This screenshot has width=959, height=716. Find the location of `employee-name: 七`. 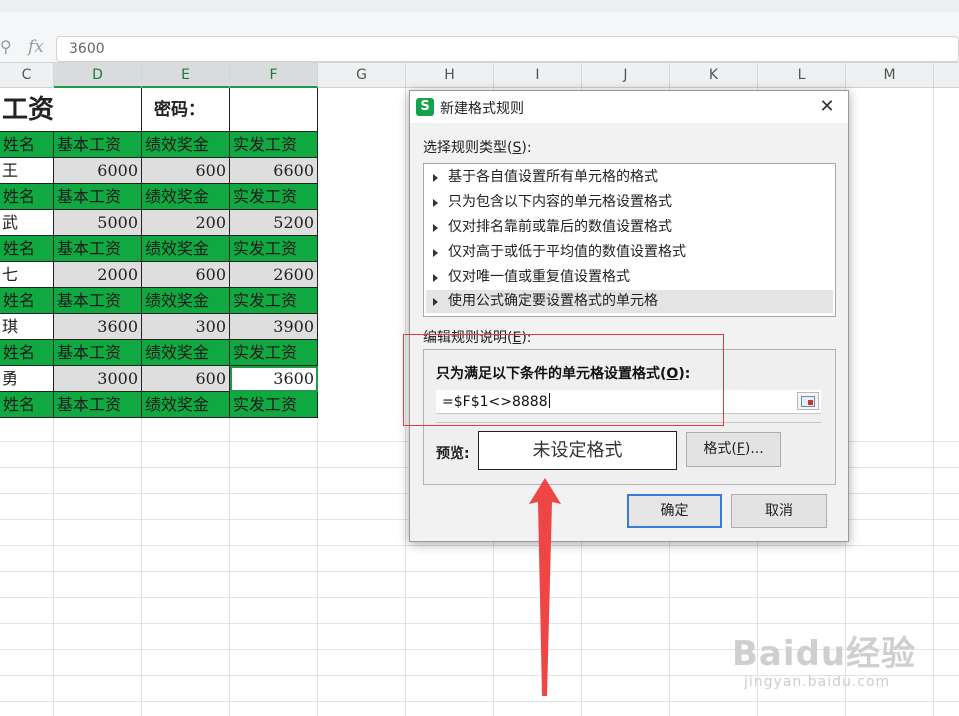

employee-name: 七 is located at coordinates (27, 275).